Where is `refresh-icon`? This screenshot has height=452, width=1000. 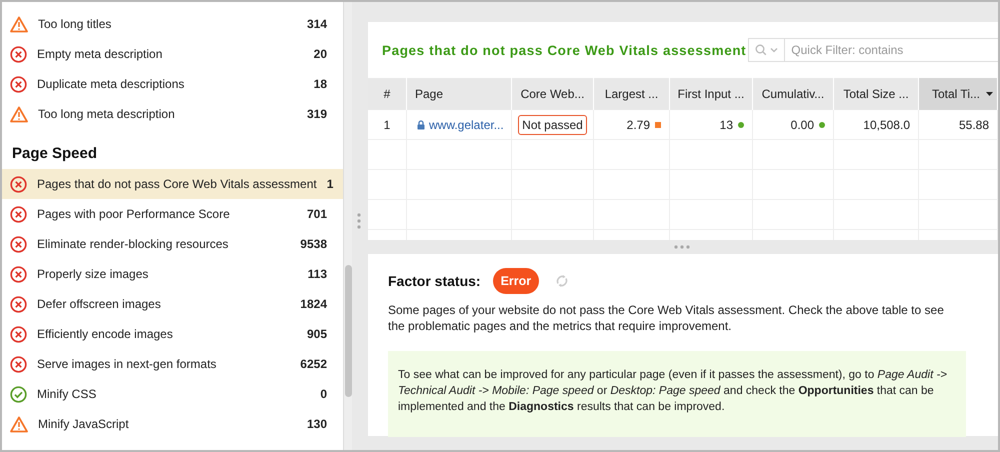 refresh-icon is located at coordinates (562, 281).